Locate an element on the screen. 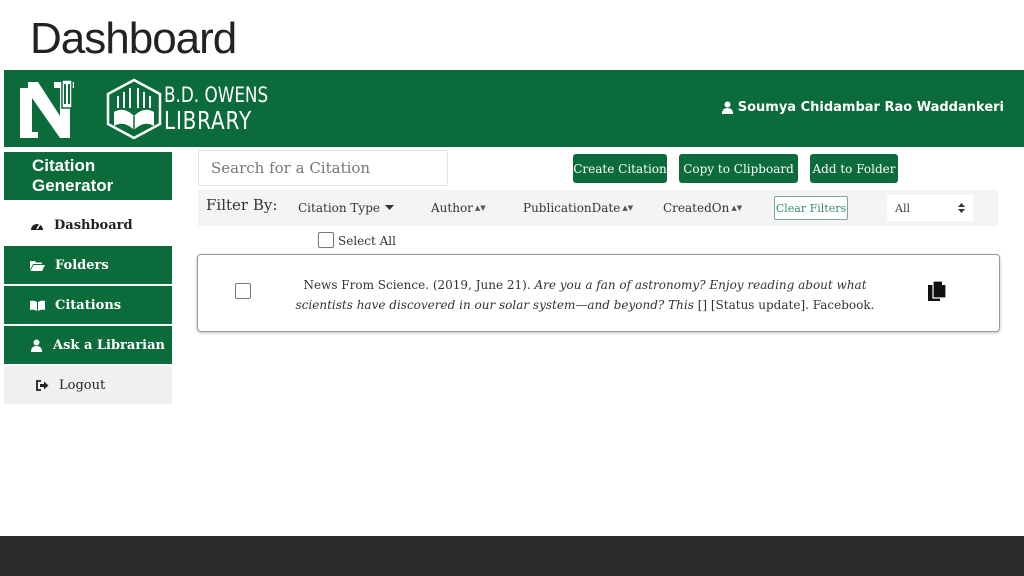 This screenshot has width=1024, height=576. nwmissouri-n-logo is located at coordinates (48, 109).